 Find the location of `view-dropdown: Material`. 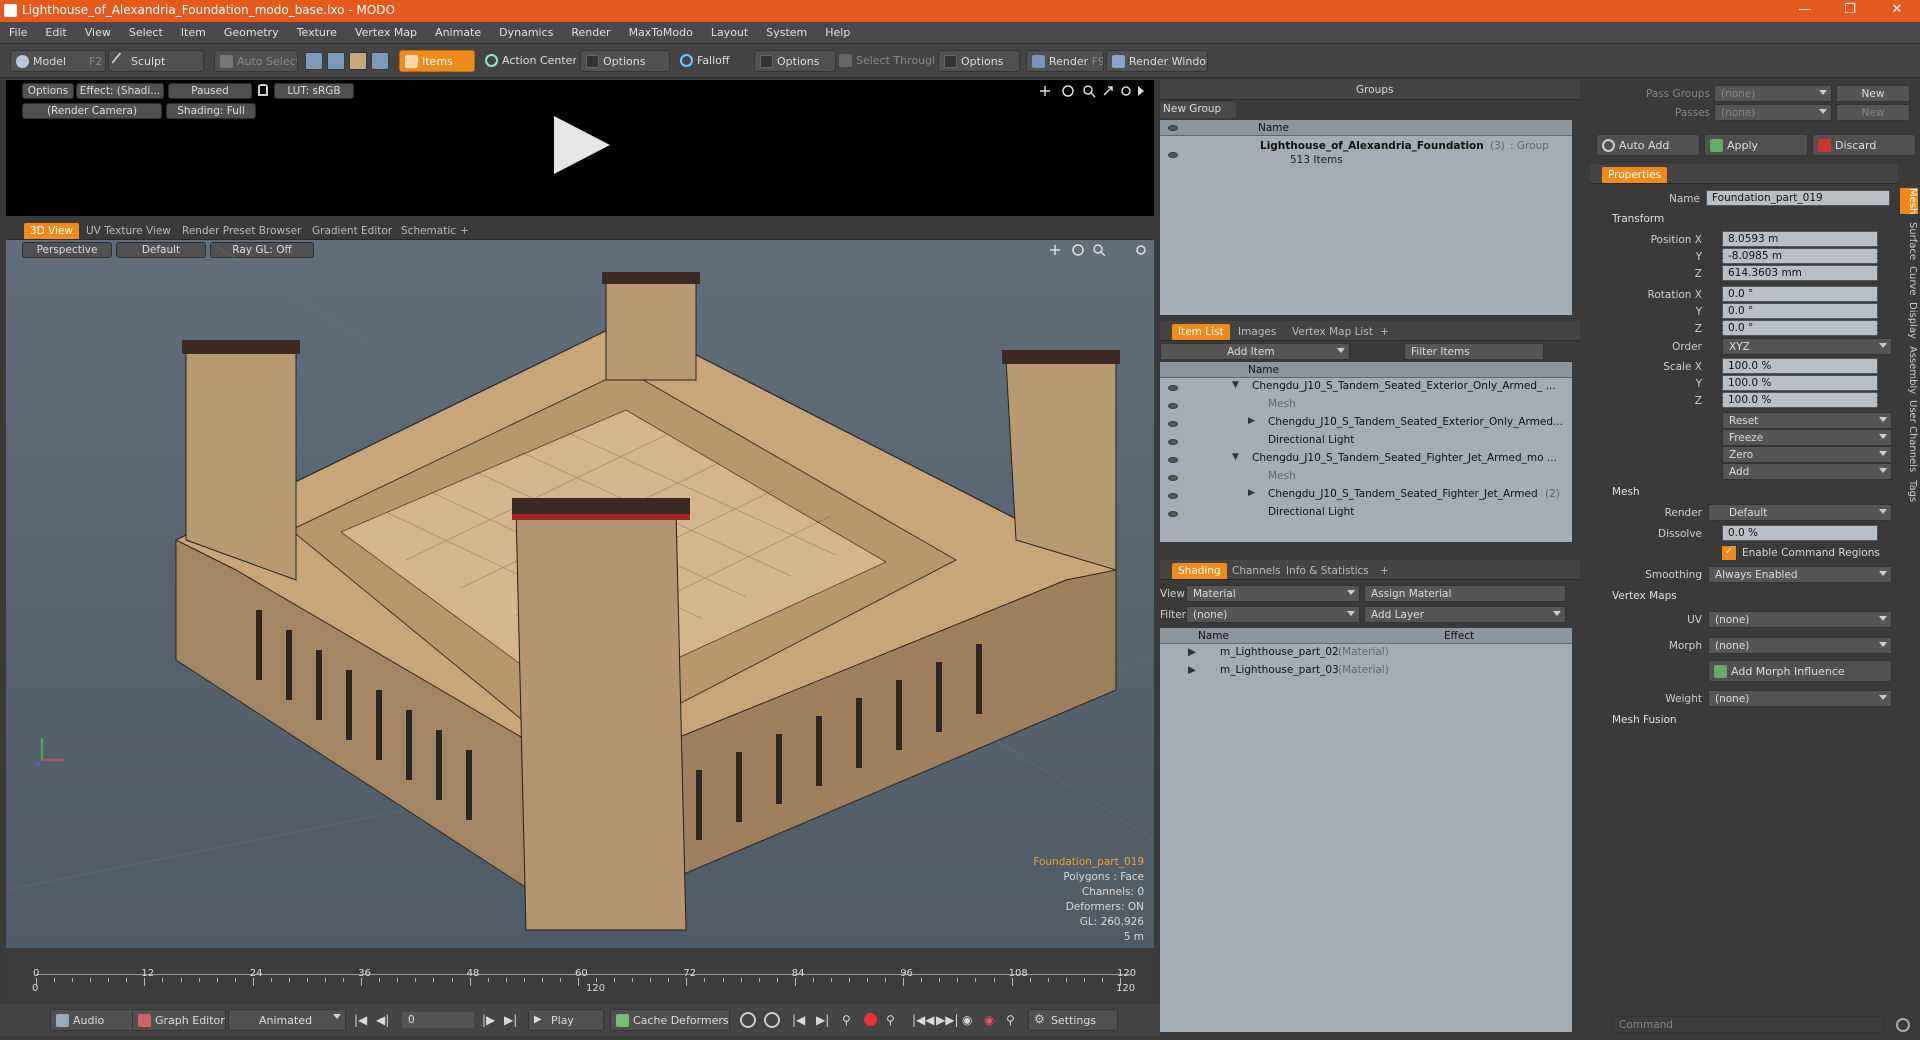

view-dropdown: Material is located at coordinates (1273, 593).